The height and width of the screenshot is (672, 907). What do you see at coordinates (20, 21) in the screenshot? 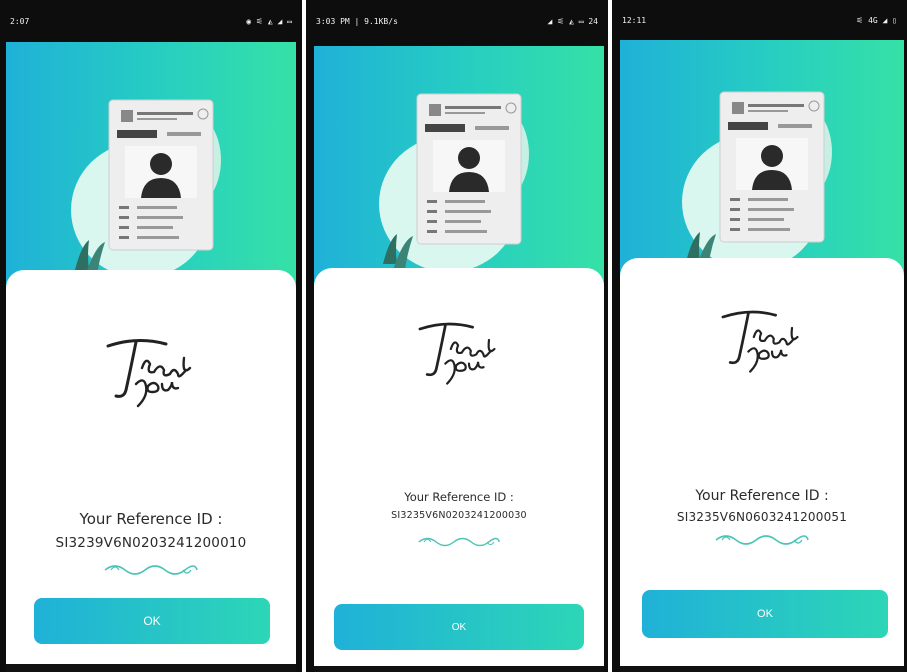
I see `status-time: 2:07` at bounding box center [20, 21].